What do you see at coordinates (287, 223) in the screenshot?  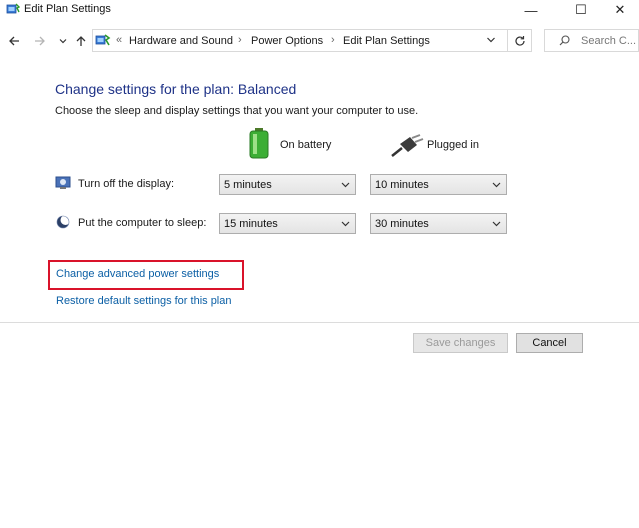 I see `sleep-on-battery-select: 15 minutes` at bounding box center [287, 223].